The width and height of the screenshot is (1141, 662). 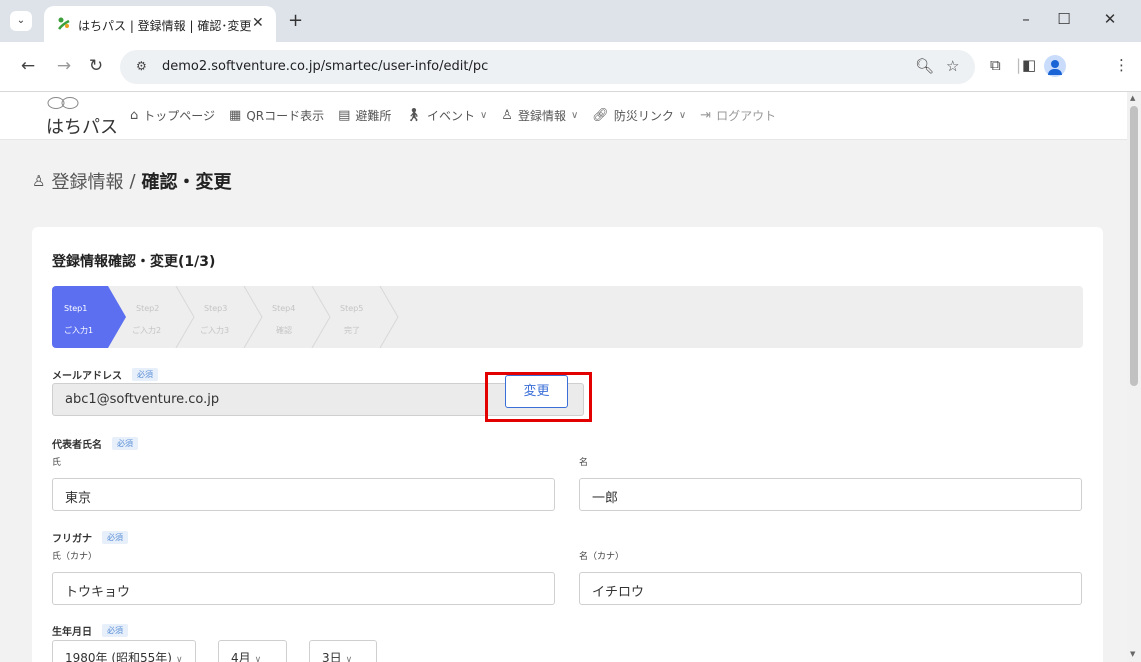 What do you see at coordinates (147, 330) in the screenshot?
I see `step-sub: ご入力2` at bounding box center [147, 330].